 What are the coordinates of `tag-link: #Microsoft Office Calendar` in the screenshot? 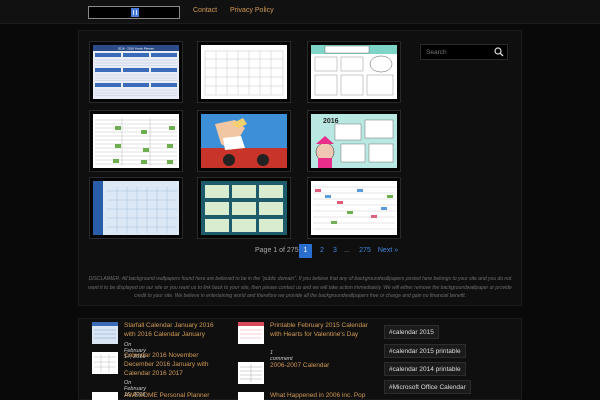 It's located at (427, 387).